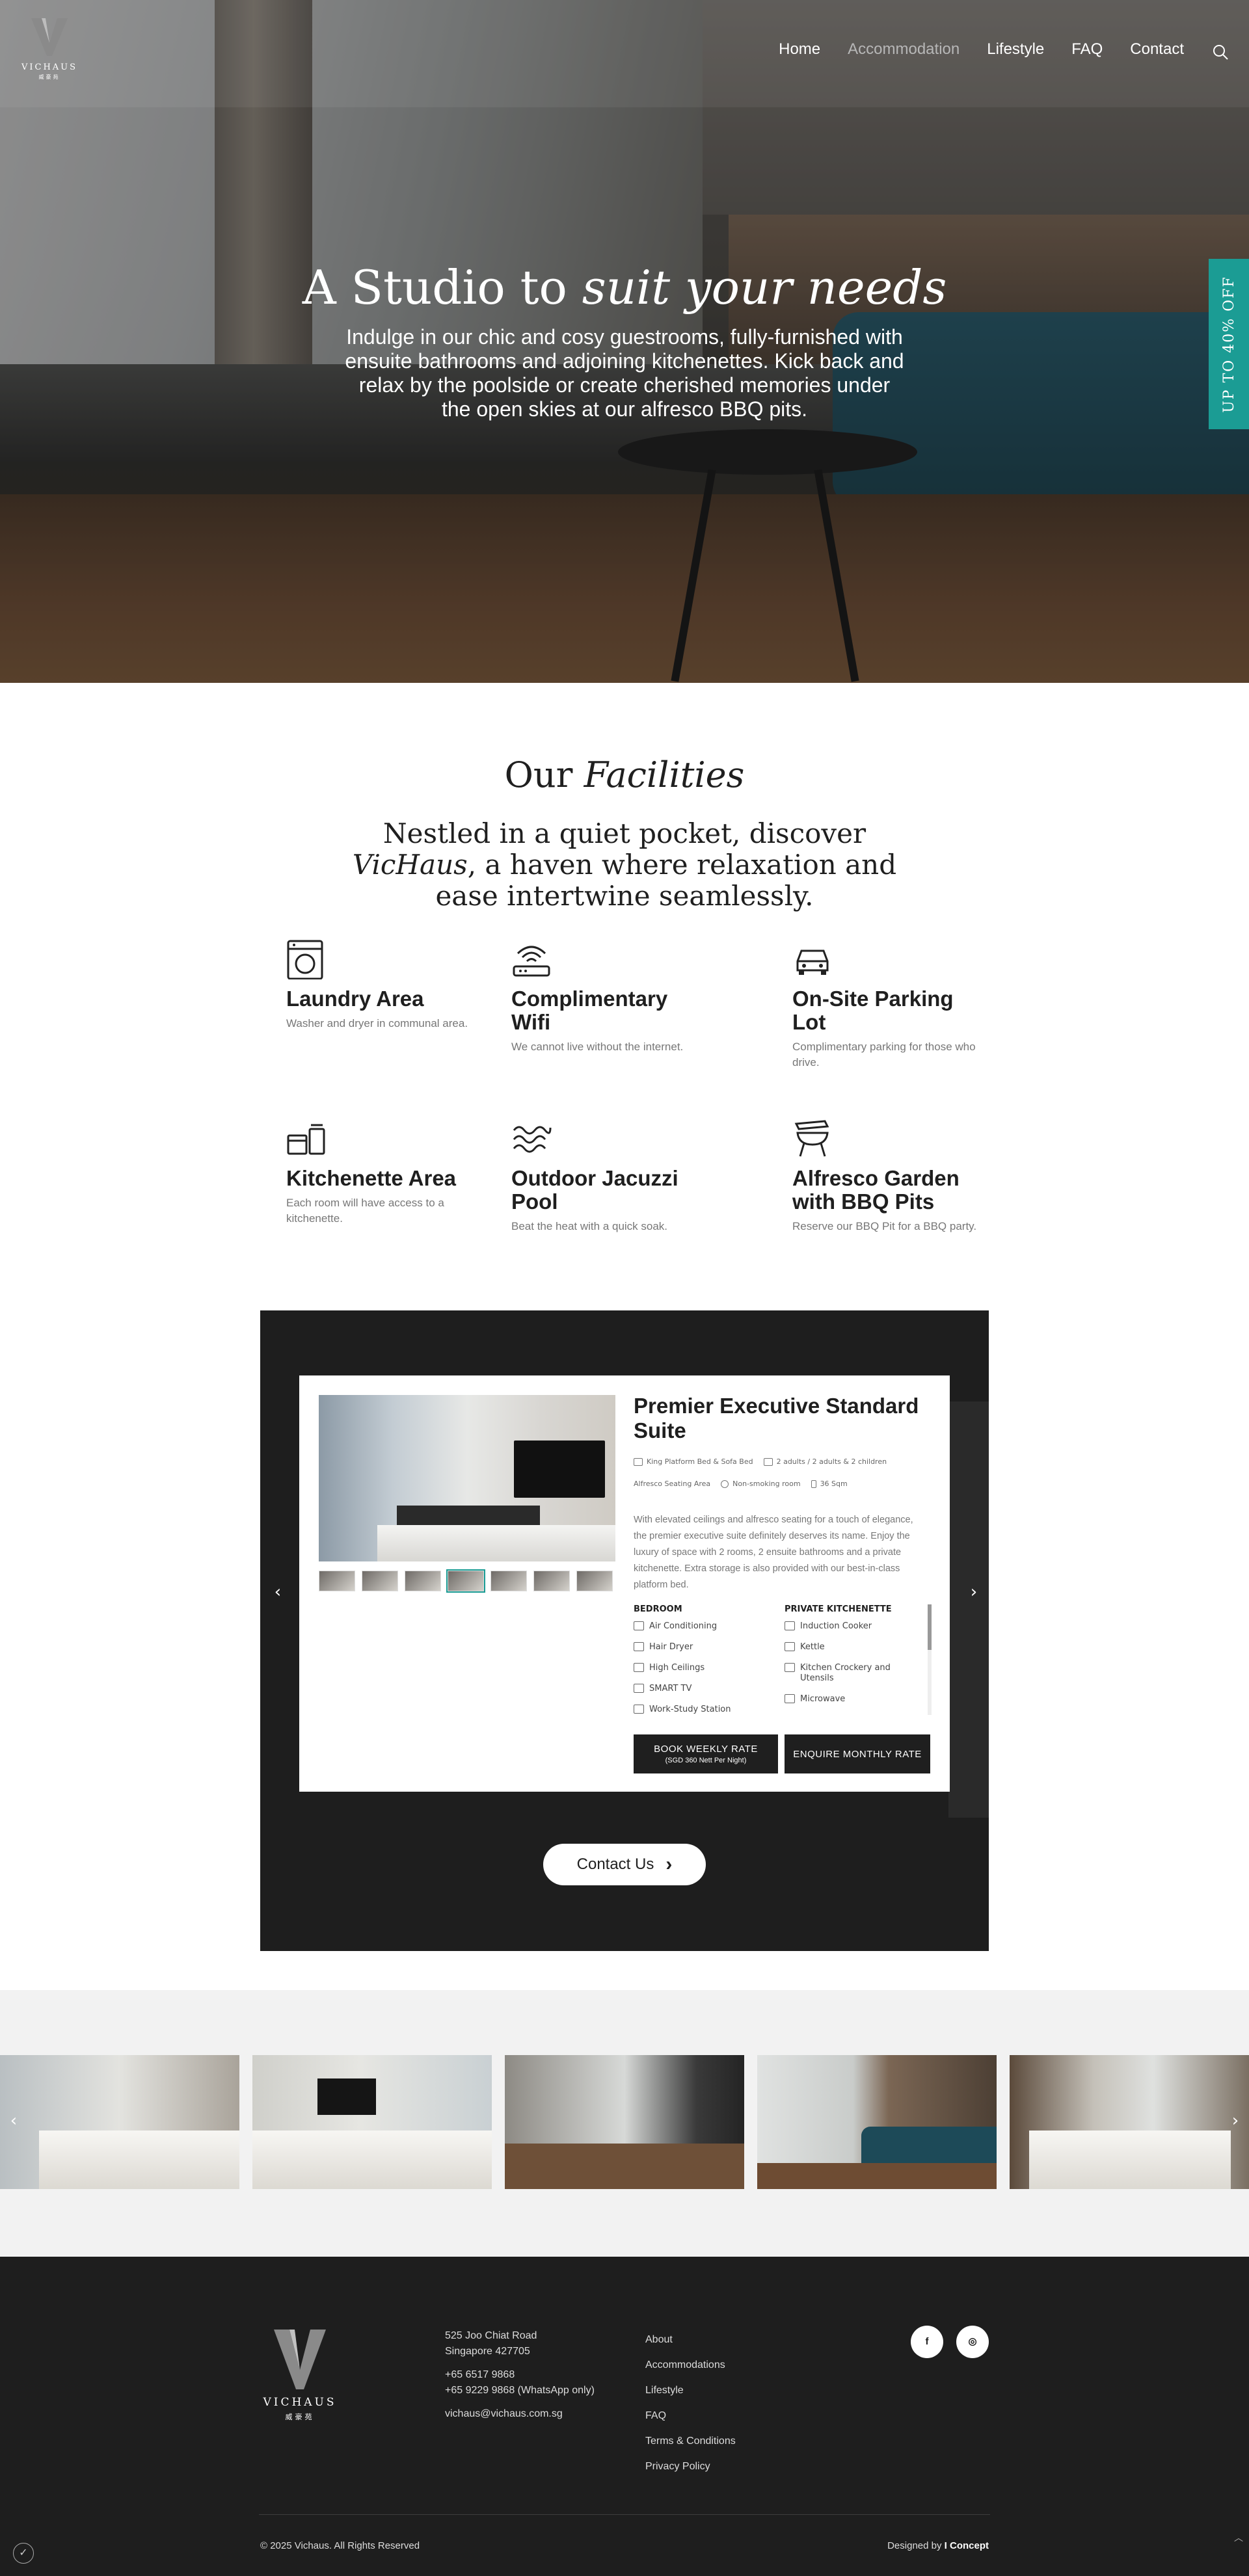 Image resolution: width=1249 pixels, height=2576 pixels. I want to click on guests-icon, so click(768, 1461).